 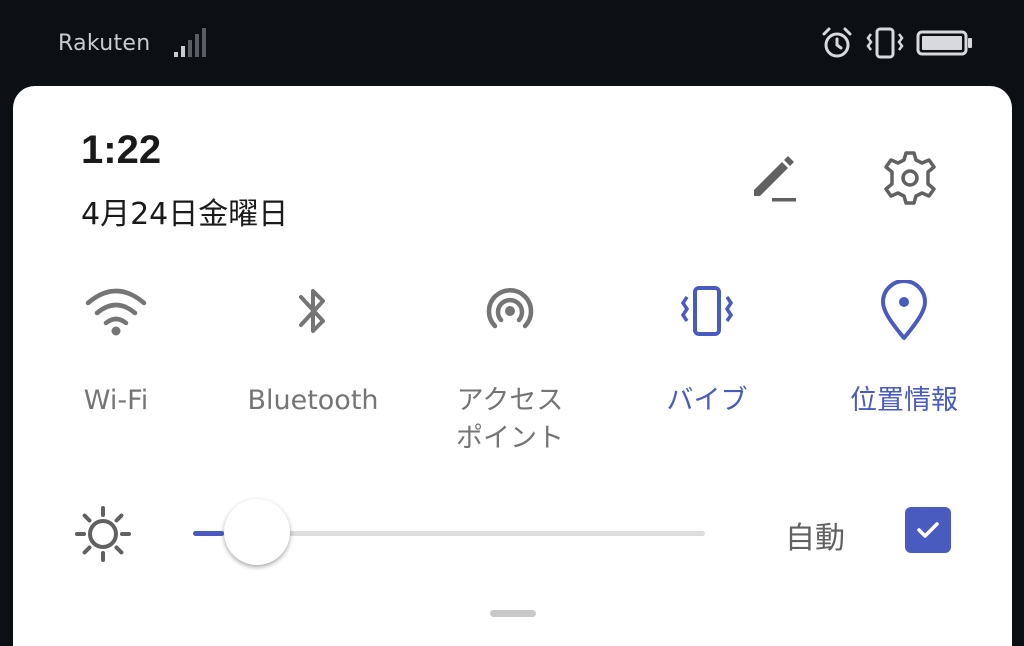 I want to click on tile-vibrate: バイブ, so click(x=707, y=371).